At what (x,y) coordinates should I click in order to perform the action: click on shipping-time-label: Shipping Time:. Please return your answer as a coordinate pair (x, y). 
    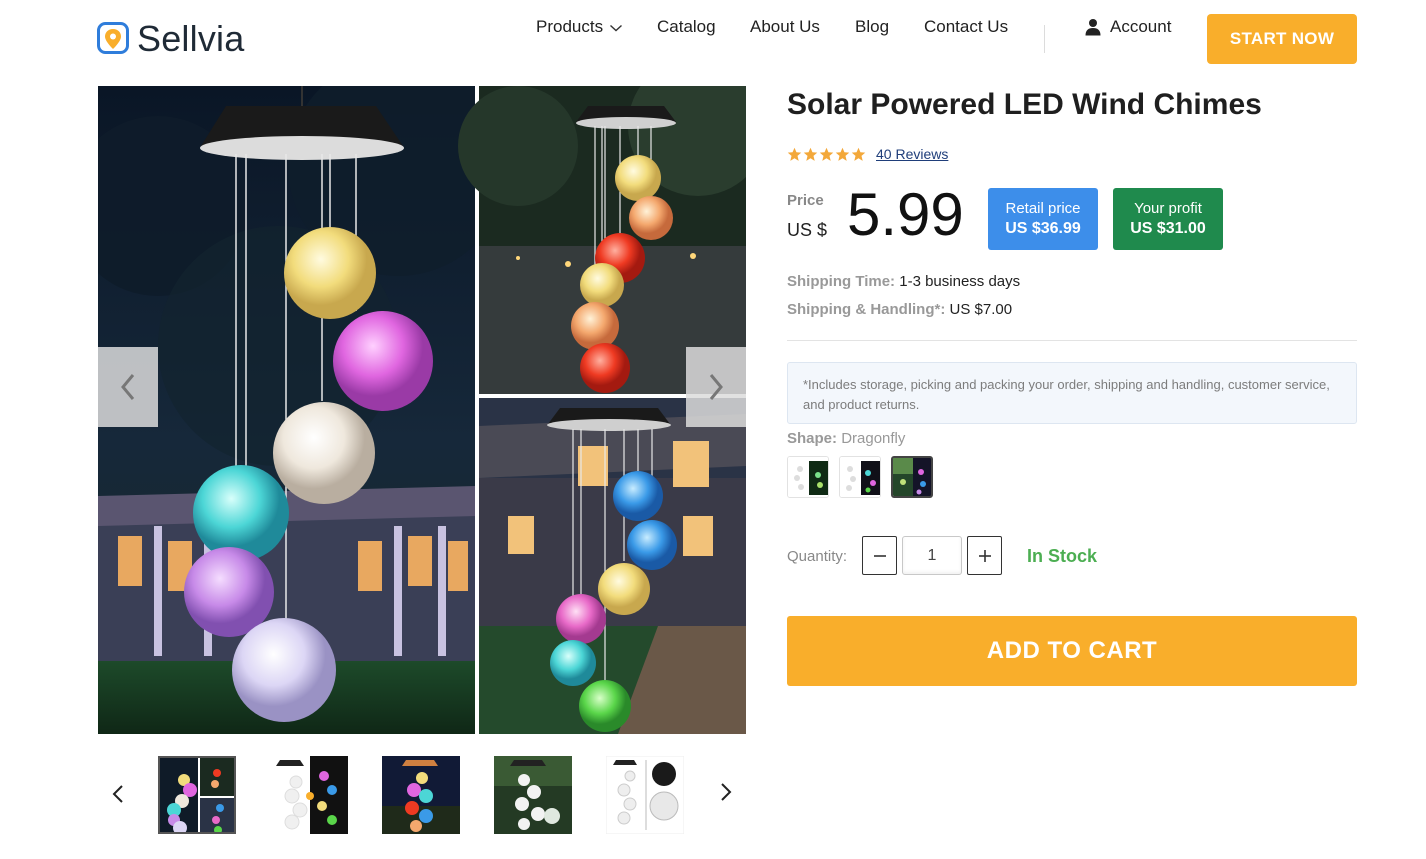
    Looking at the image, I should click on (841, 281).